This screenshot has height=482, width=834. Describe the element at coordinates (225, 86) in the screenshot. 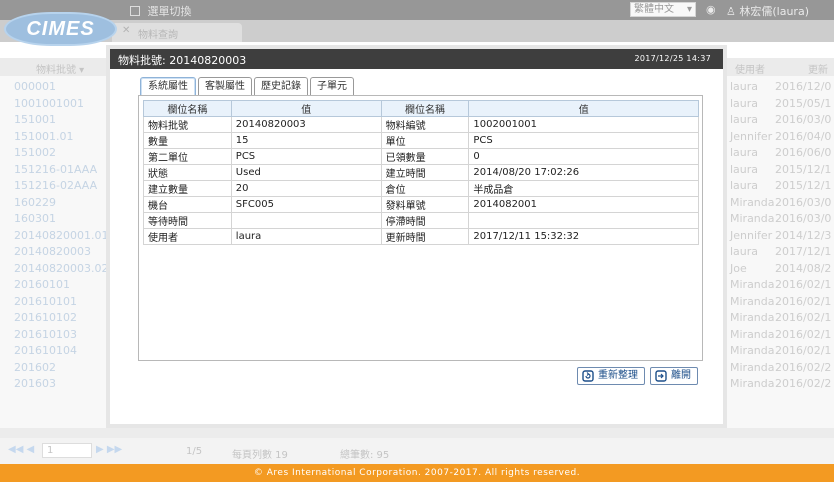

I see `tab-custom-attributes: 客製屬性` at that location.